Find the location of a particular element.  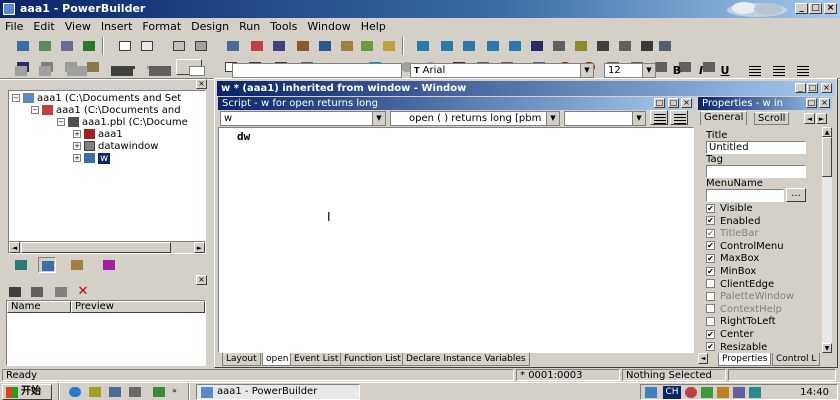

property-checkbox-righttoleft: RightToLeft is located at coordinates (741, 322).